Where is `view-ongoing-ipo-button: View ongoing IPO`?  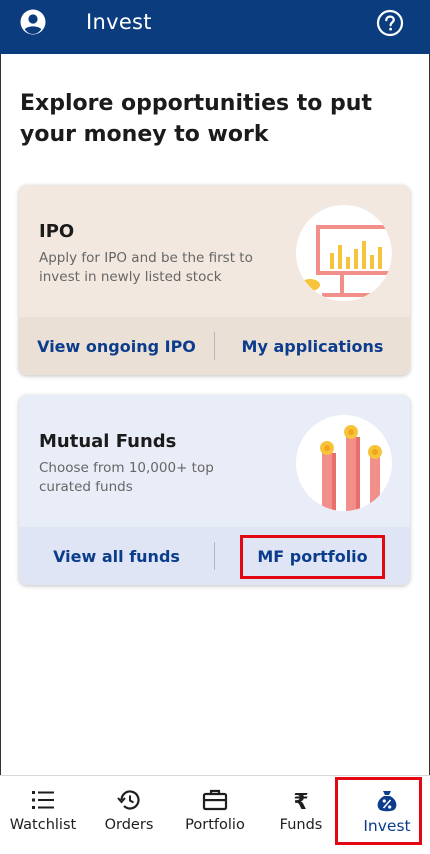 view-ongoing-ipo-button: View ongoing IPO is located at coordinates (116, 346).